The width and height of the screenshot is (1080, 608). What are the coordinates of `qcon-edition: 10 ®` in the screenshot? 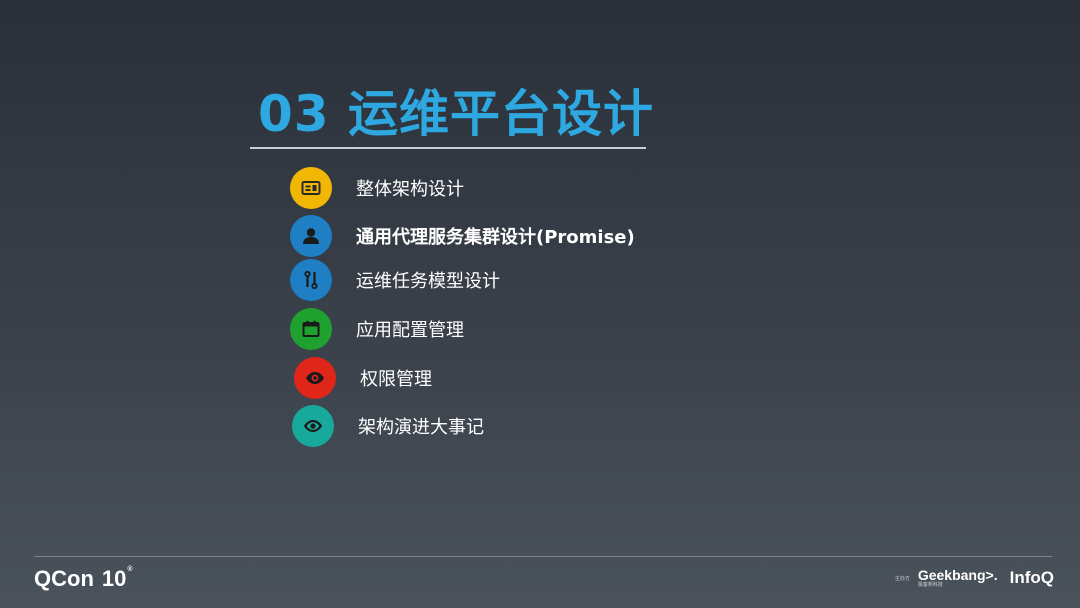 It's located at (117, 579).